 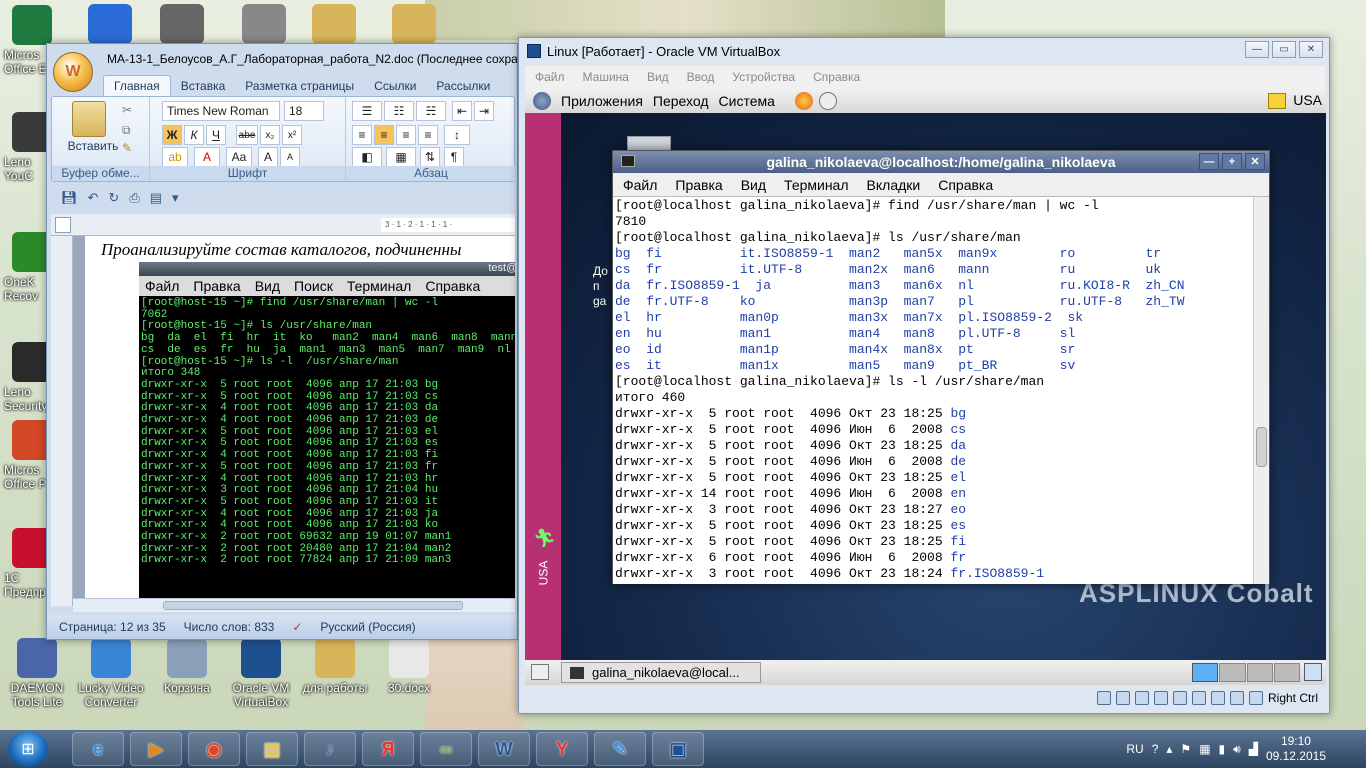 What do you see at coordinates (540, 672) in the screenshot?
I see `show-desktop-icon` at bounding box center [540, 672].